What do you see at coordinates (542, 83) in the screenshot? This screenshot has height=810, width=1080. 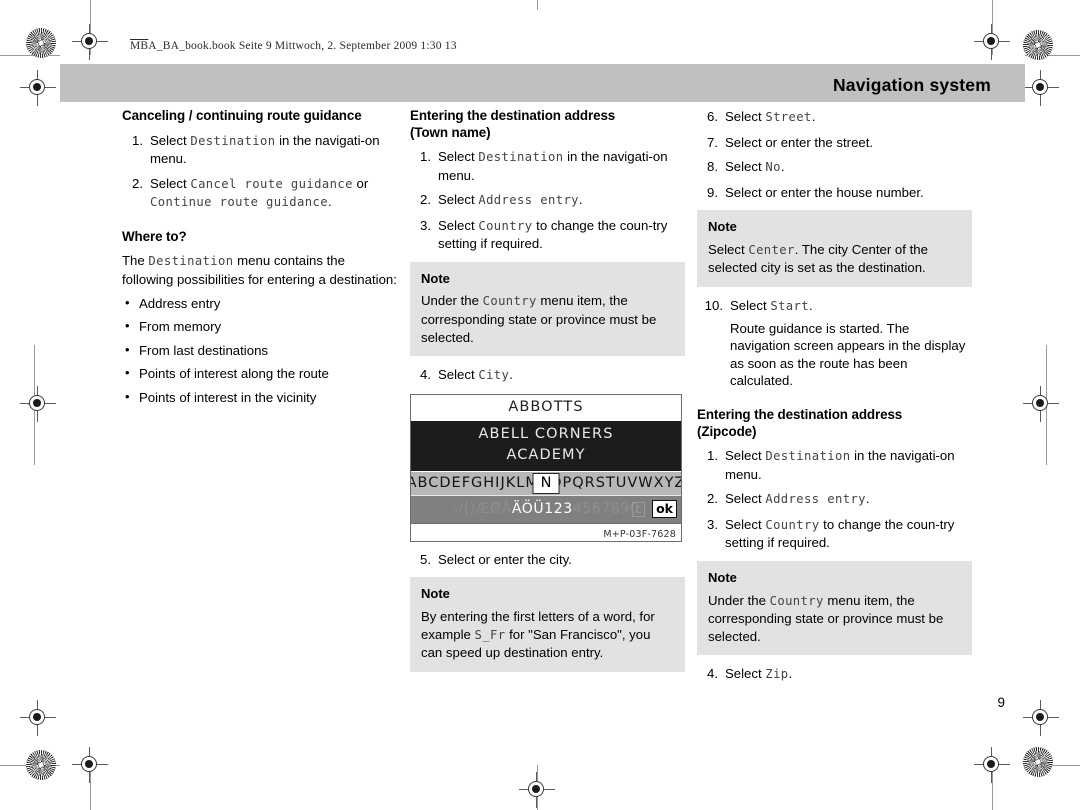 I see `chapter-title-bar: Navigation system` at bounding box center [542, 83].